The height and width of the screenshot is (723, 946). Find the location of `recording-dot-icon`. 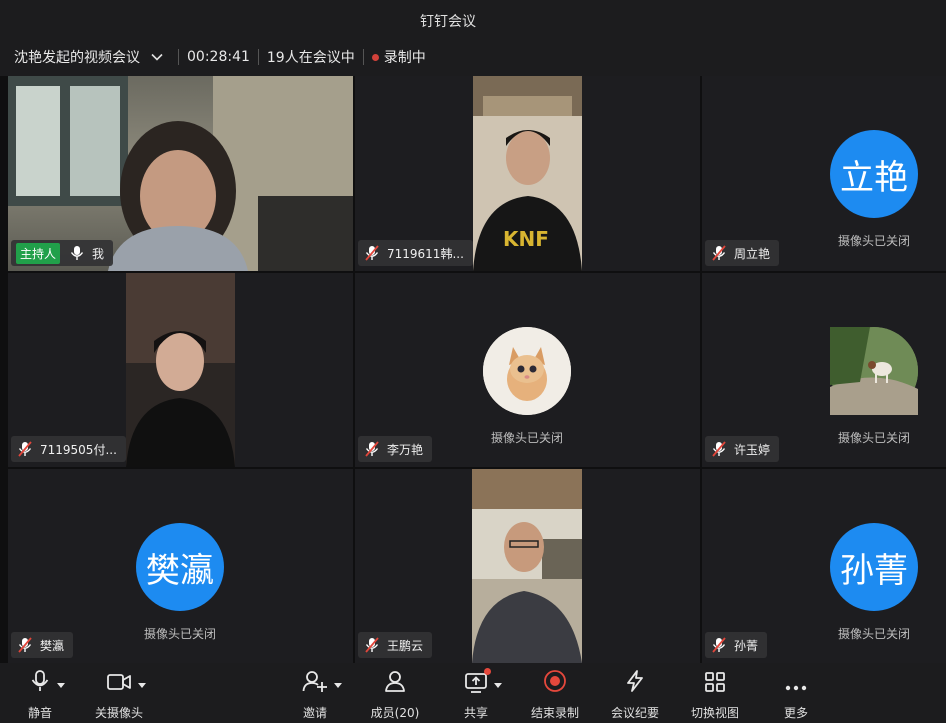

recording-dot-icon is located at coordinates (375, 57).